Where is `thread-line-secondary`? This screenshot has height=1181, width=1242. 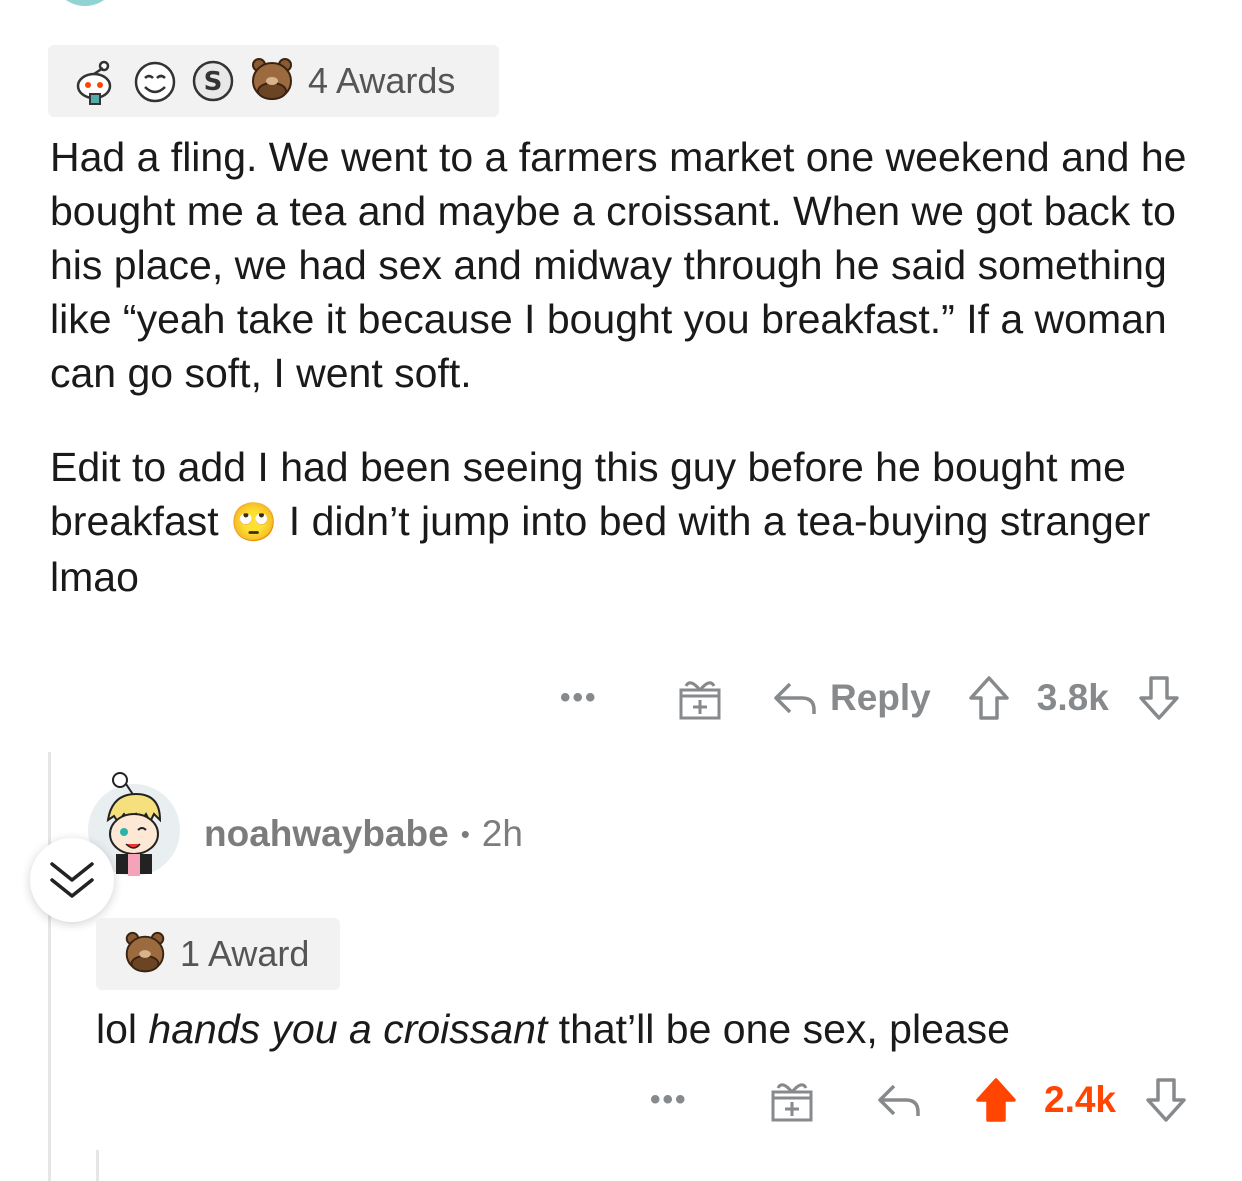
thread-line-secondary is located at coordinates (97, 1165).